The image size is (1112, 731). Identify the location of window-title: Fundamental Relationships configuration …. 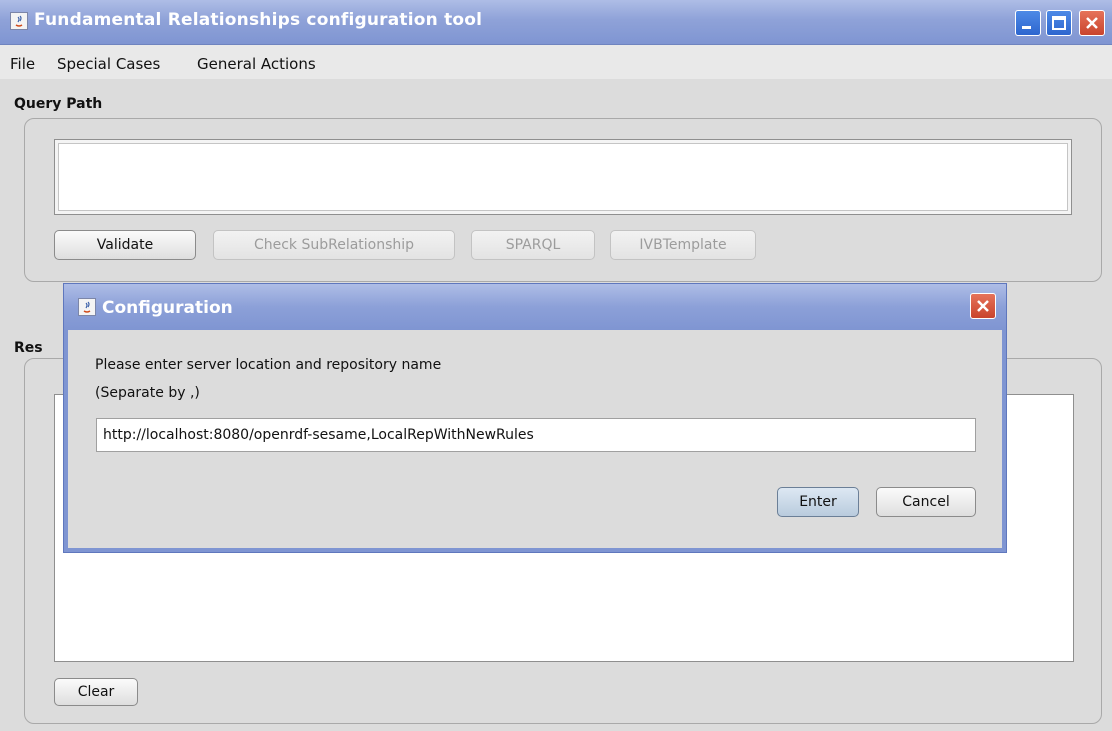
(258, 20).